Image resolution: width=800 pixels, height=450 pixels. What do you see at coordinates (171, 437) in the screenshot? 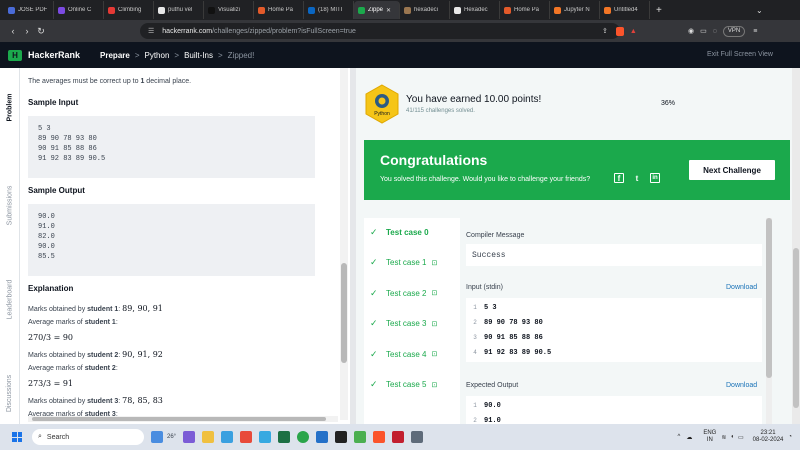
I see `weather-badge: 26°` at bounding box center [171, 437].